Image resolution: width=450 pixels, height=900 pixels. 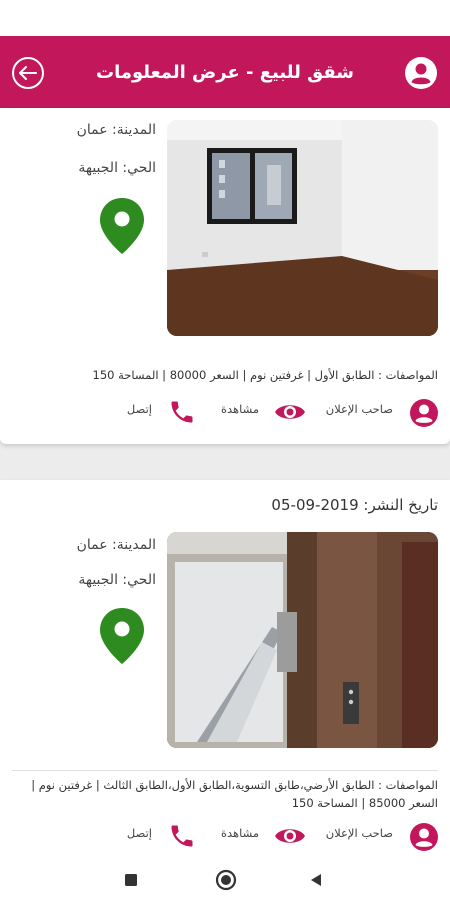 I want to click on back-arrow-icon, so click(x=28, y=73).